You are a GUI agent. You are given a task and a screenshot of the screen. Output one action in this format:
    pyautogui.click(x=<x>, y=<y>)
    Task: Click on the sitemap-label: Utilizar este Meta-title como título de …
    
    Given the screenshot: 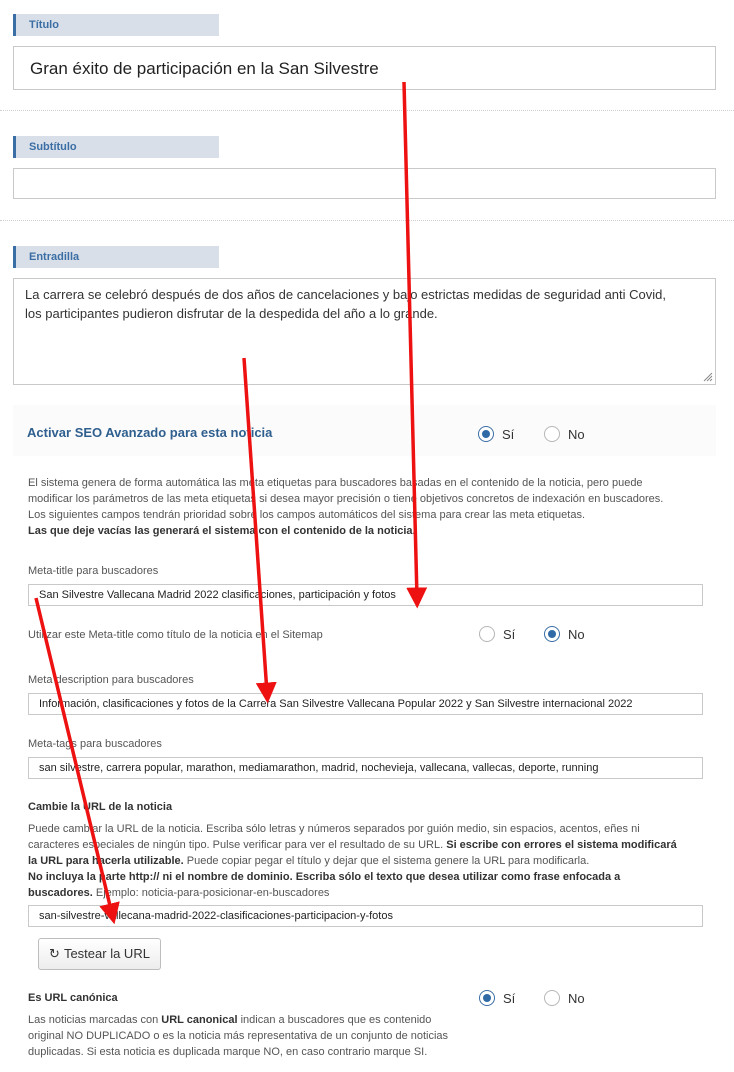 What is the action you would take?
    pyautogui.click(x=175, y=635)
    